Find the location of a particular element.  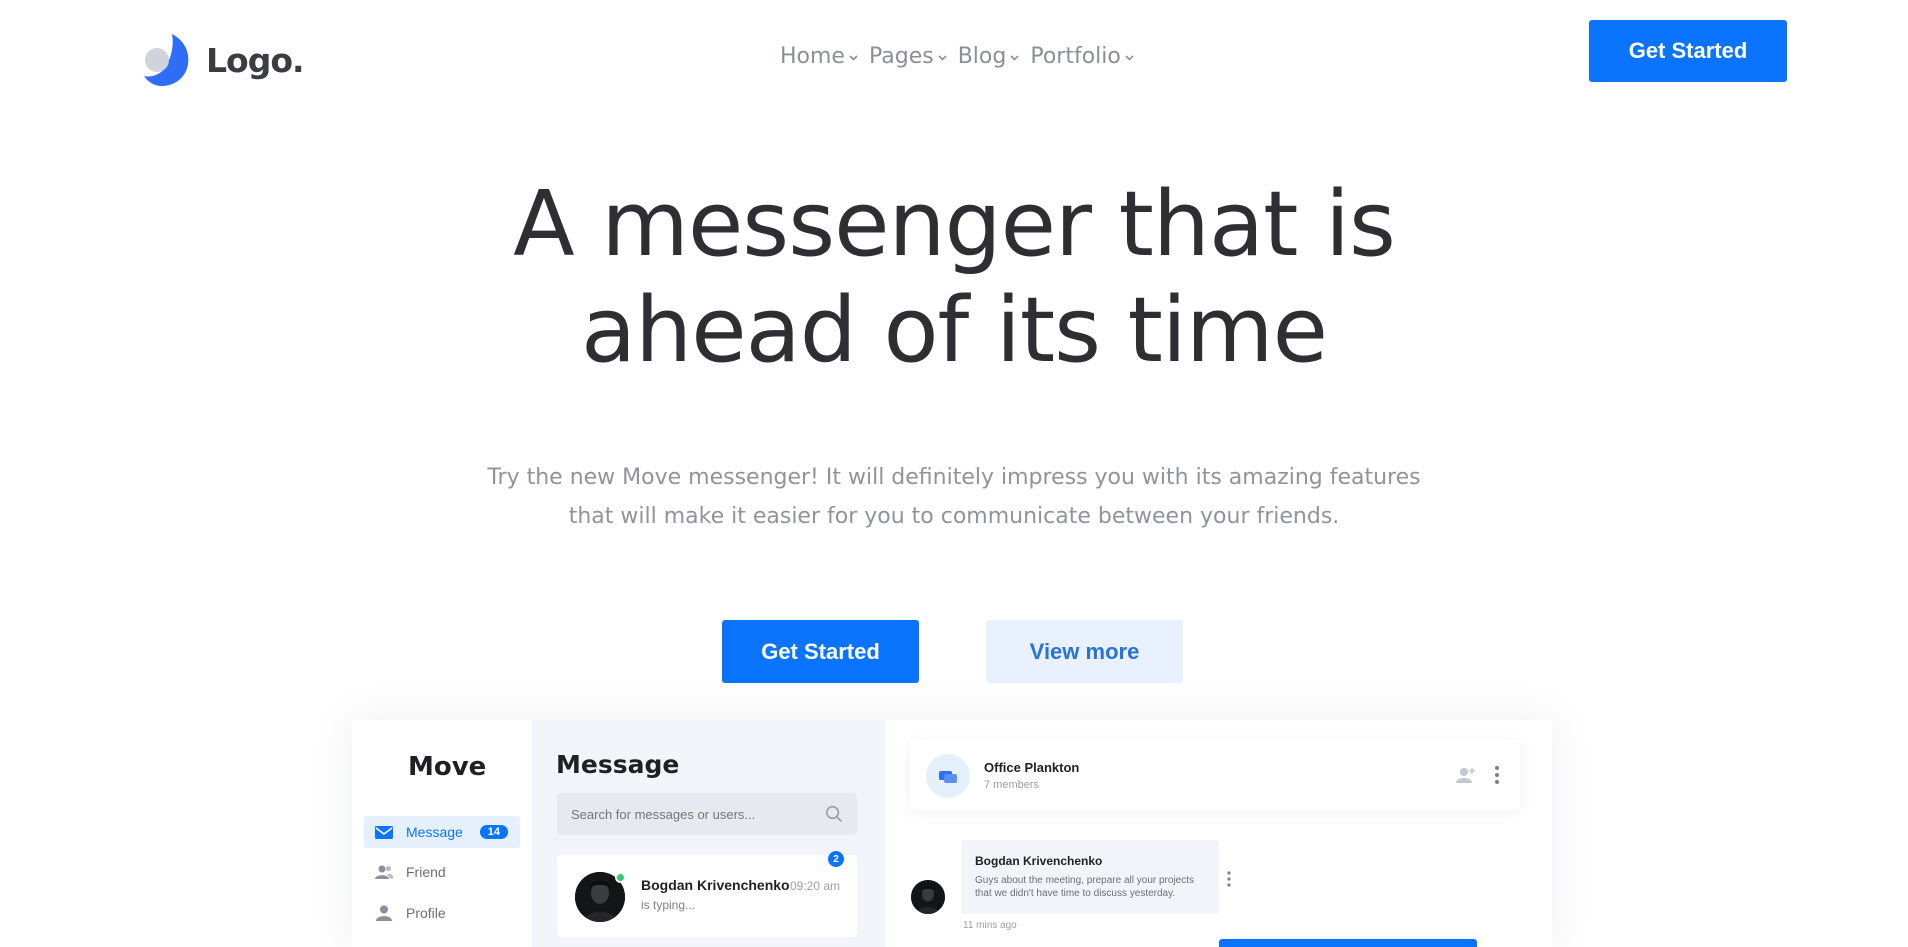

conversation-name: Bogdan Krivenchenko is located at coordinates (715, 885).